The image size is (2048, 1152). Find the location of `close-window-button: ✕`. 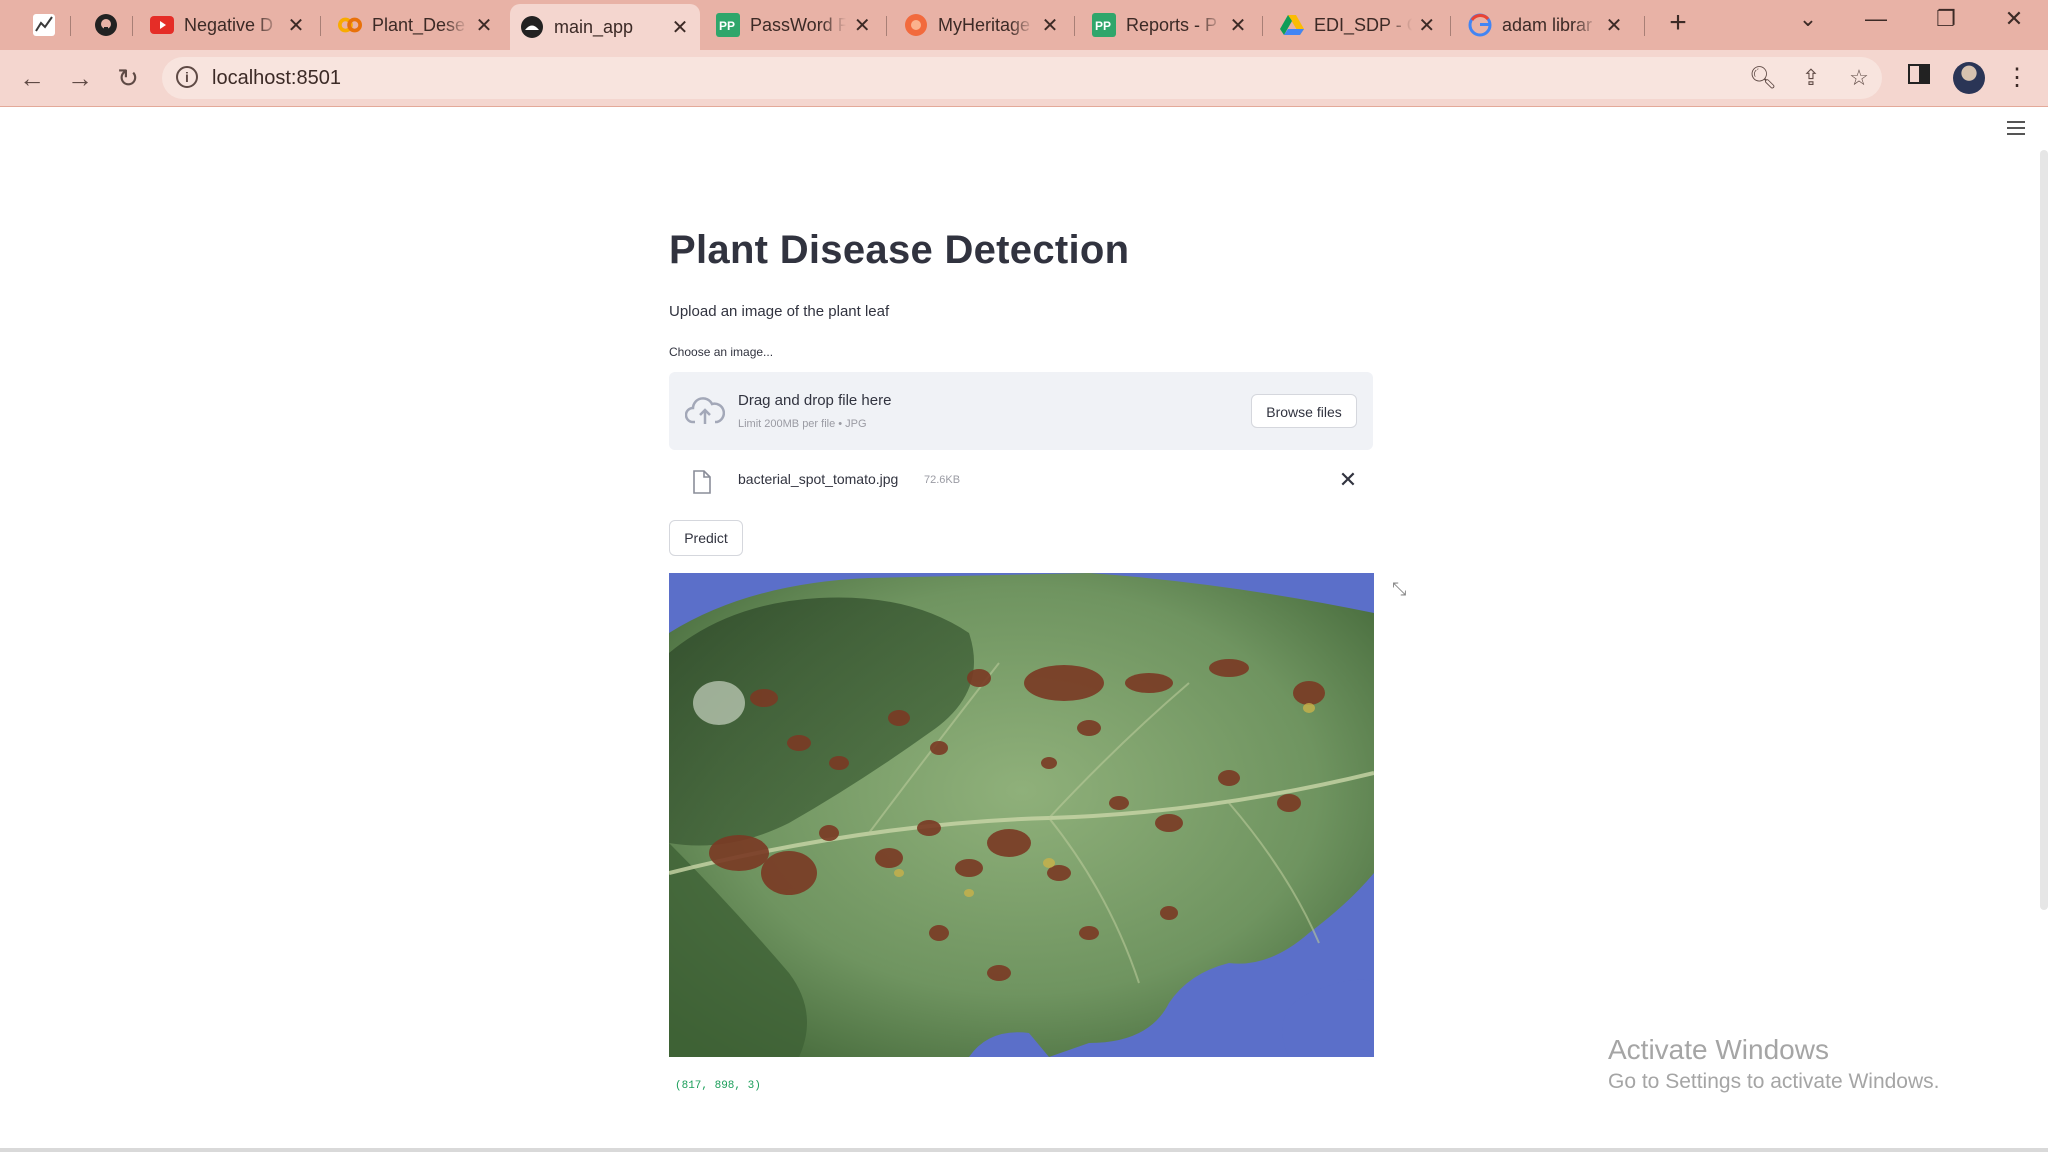

close-window-button: ✕ is located at coordinates (2014, 19).